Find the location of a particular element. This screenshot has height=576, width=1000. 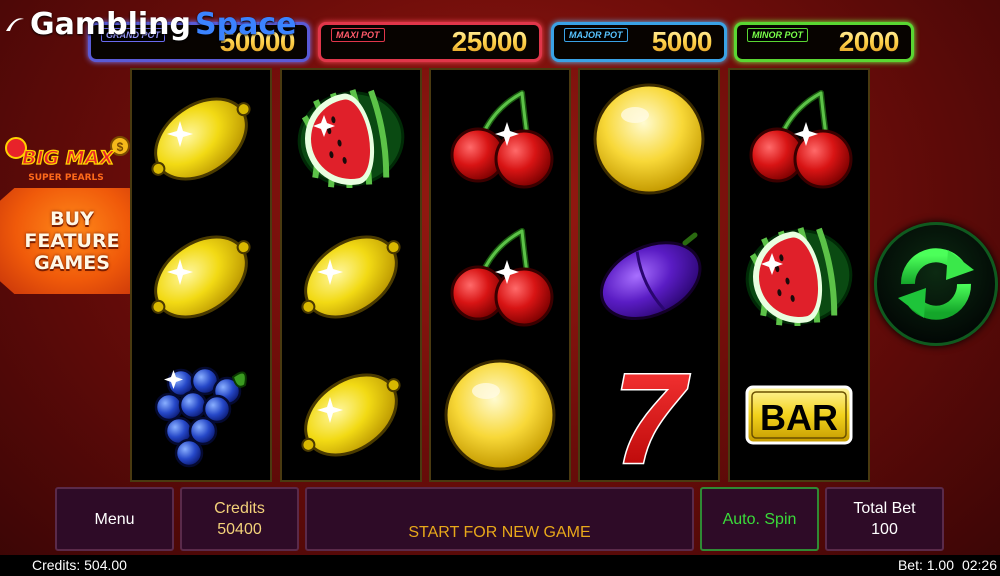

seven-symbol-icon: 7 is located at coordinates (649, 415).